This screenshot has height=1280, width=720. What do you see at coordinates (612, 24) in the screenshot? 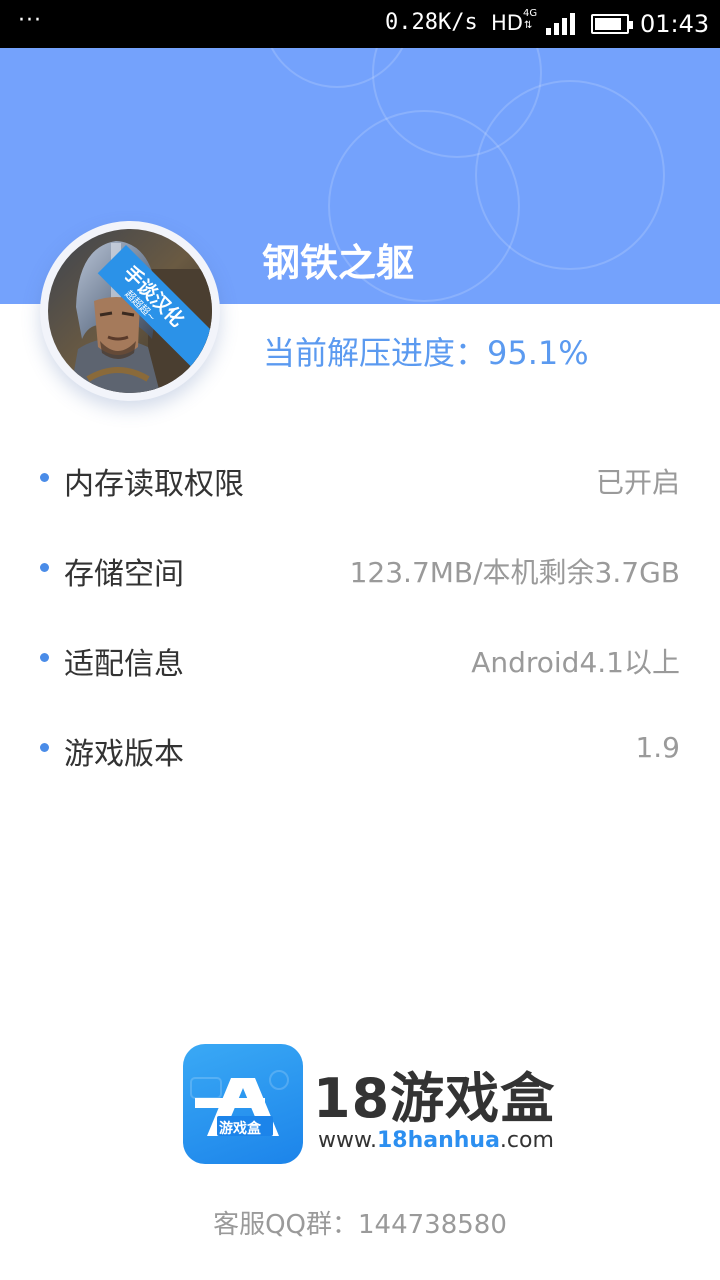
I see `battery-icon` at bounding box center [612, 24].